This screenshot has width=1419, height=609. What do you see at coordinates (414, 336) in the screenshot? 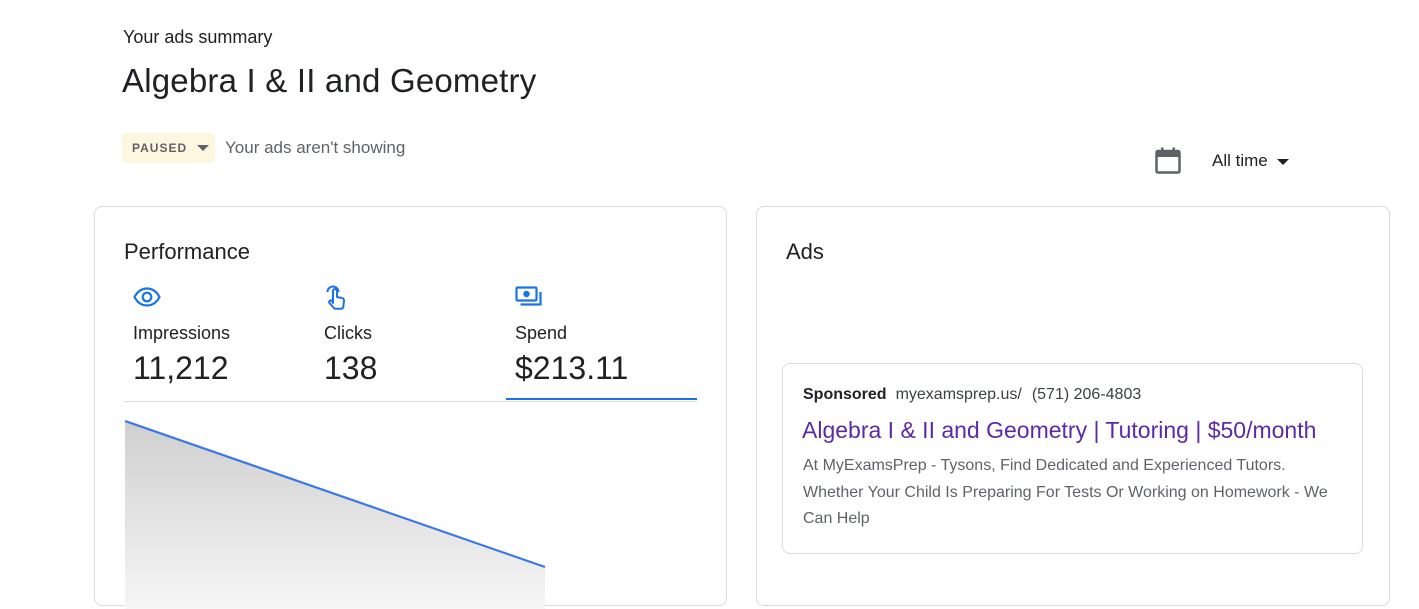
I see `metric-clicks: Clicks 138` at bounding box center [414, 336].